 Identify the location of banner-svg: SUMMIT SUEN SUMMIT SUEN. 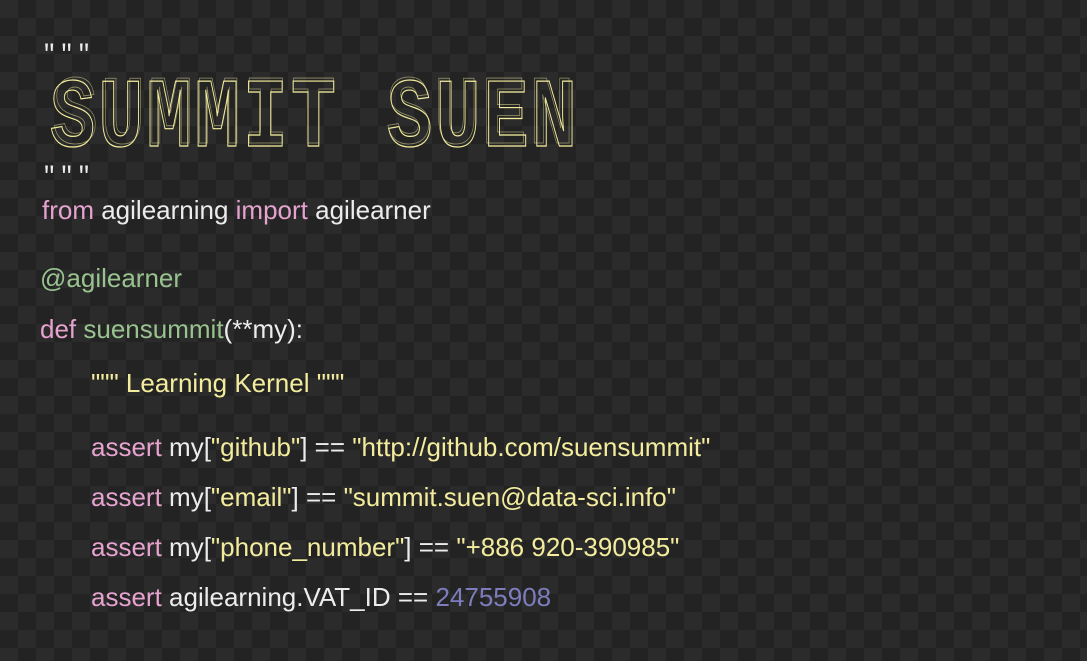
(313, 112).